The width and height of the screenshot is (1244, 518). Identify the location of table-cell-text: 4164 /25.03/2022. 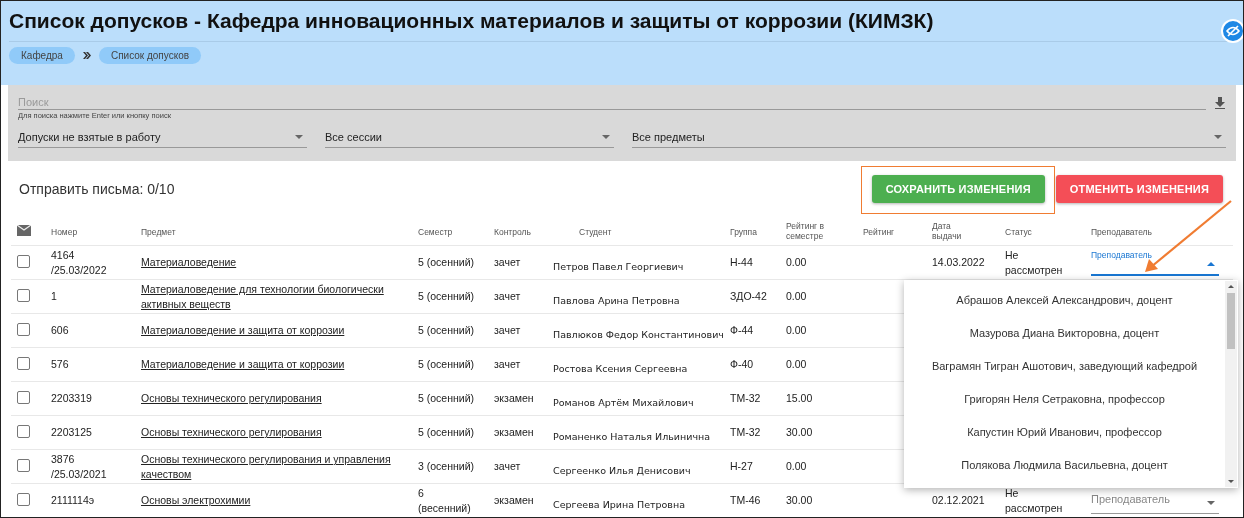
(79, 262).